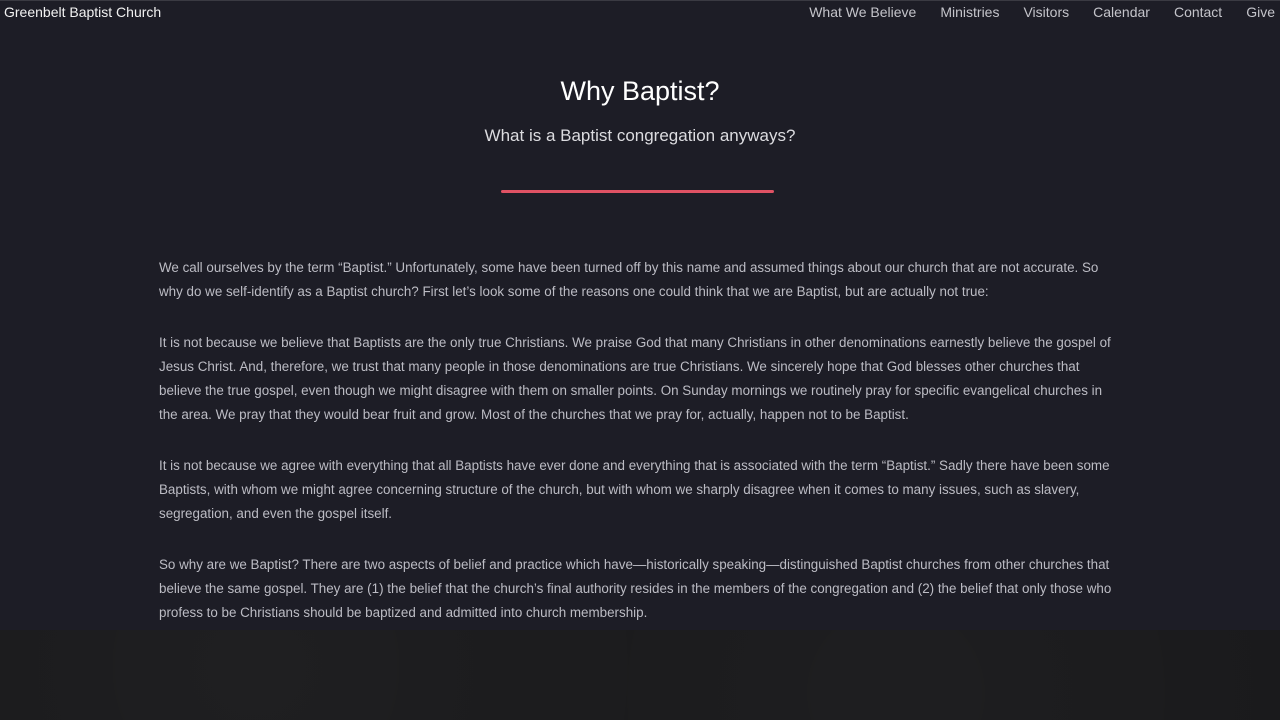 This screenshot has height=720, width=1280. I want to click on page-title: Why Baptist?, so click(640, 91).